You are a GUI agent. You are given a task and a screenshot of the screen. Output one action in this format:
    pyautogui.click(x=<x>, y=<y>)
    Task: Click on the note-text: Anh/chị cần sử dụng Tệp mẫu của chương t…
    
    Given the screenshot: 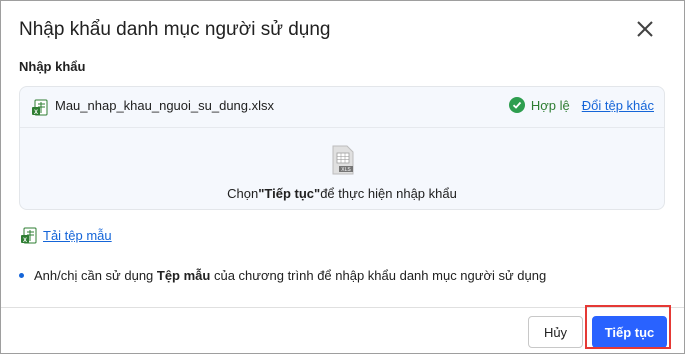 What is the action you would take?
    pyautogui.click(x=290, y=275)
    